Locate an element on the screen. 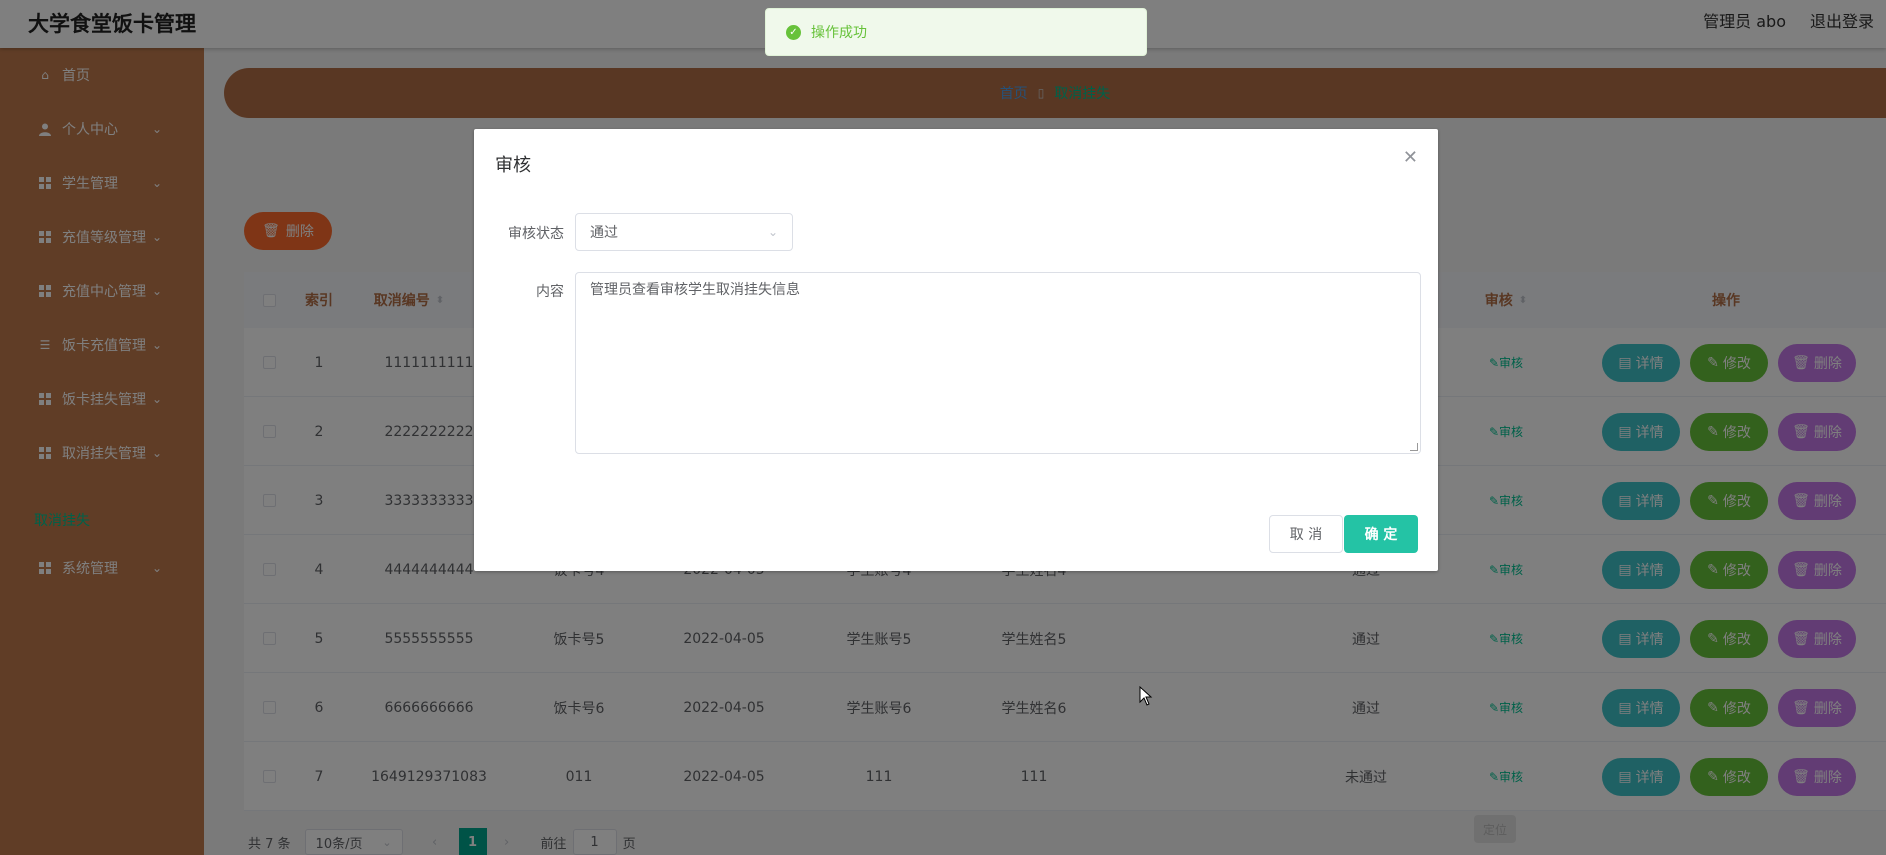 The image size is (1886, 855). dialog-title: 审核 is located at coordinates (513, 165).